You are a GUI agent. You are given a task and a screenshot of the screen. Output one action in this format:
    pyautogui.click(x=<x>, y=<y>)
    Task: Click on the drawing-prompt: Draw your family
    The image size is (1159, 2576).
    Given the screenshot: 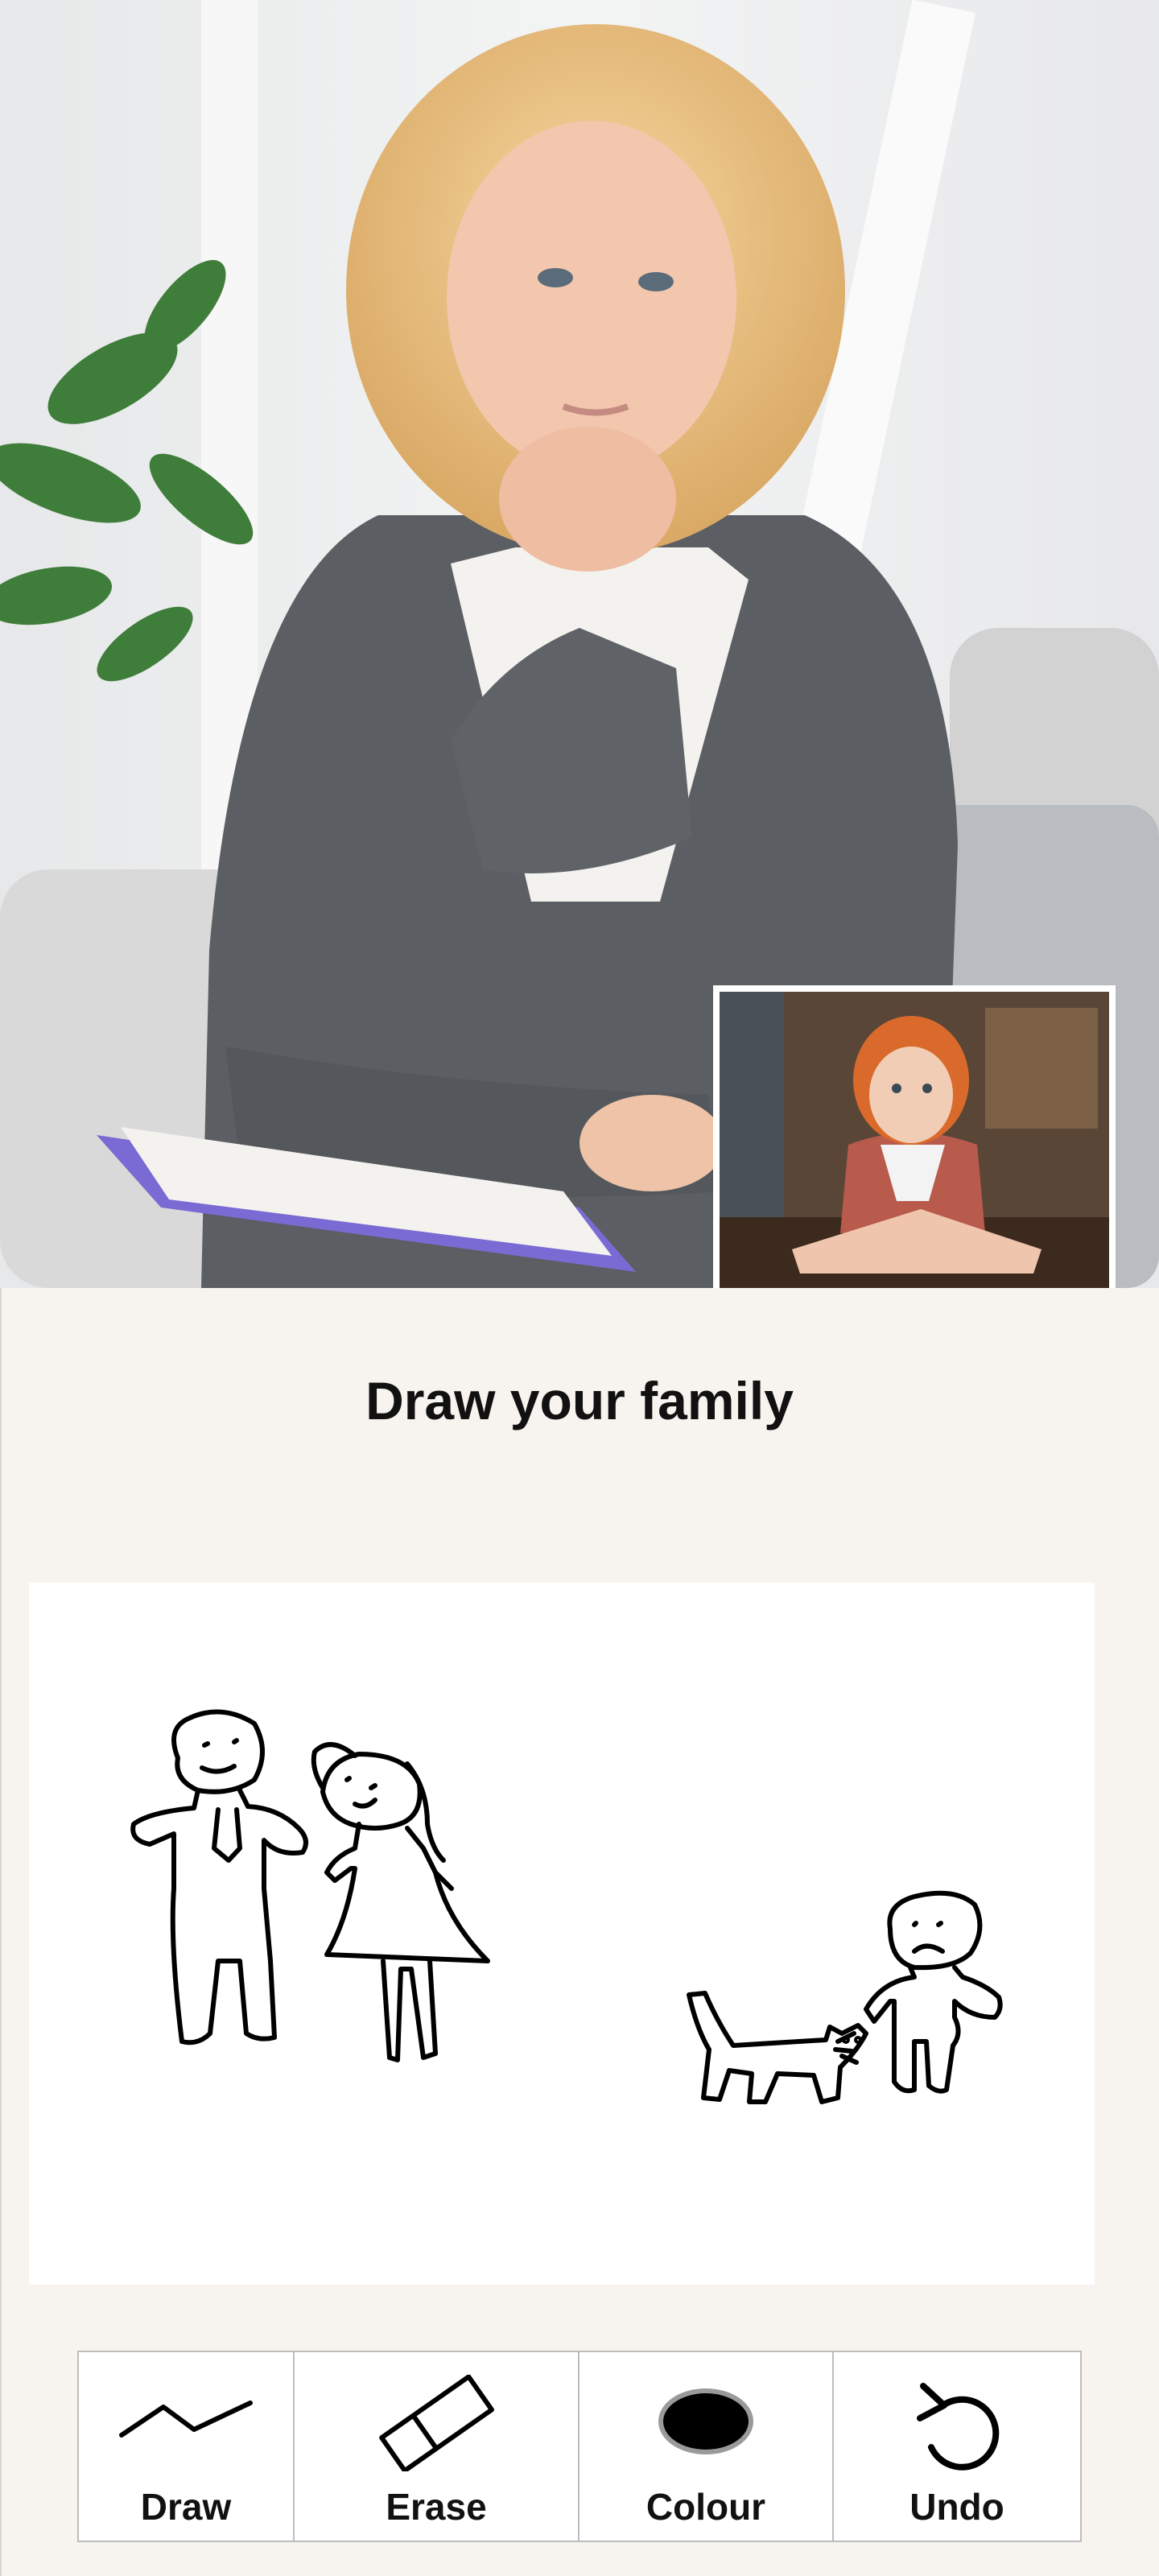 What is the action you would take?
    pyautogui.click(x=579, y=1400)
    